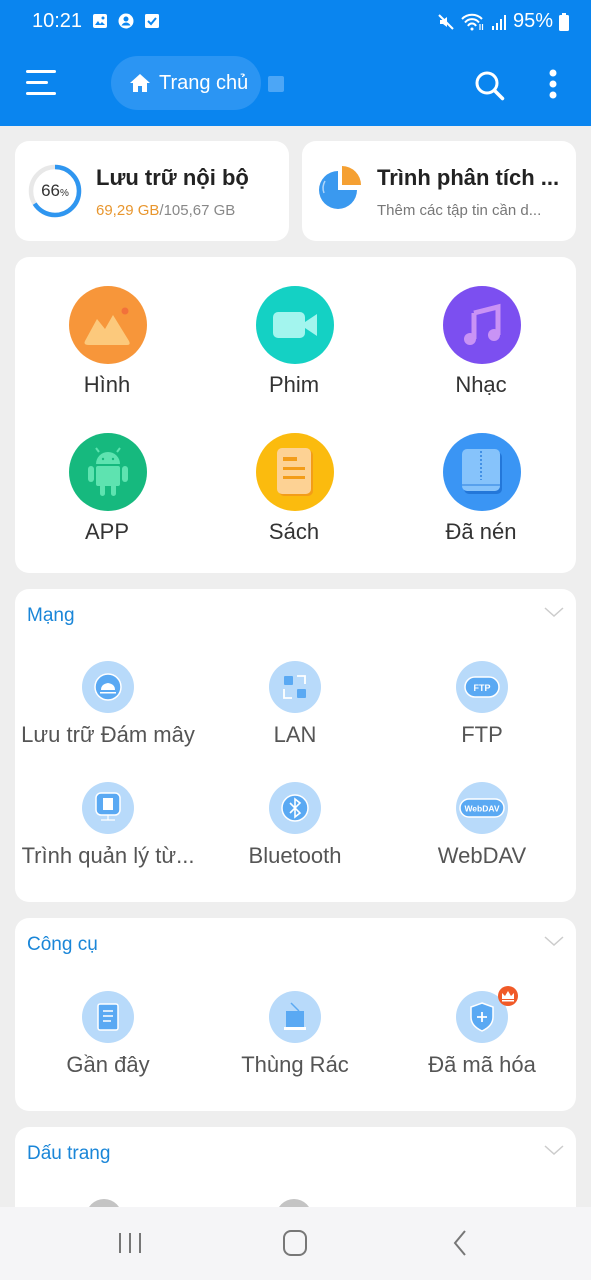 This screenshot has width=591, height=1280. What do you see at coordinates (199, 210) in the screenshot?
I see `storage-total: 105,67 GB` at bounding box center [199, 210].